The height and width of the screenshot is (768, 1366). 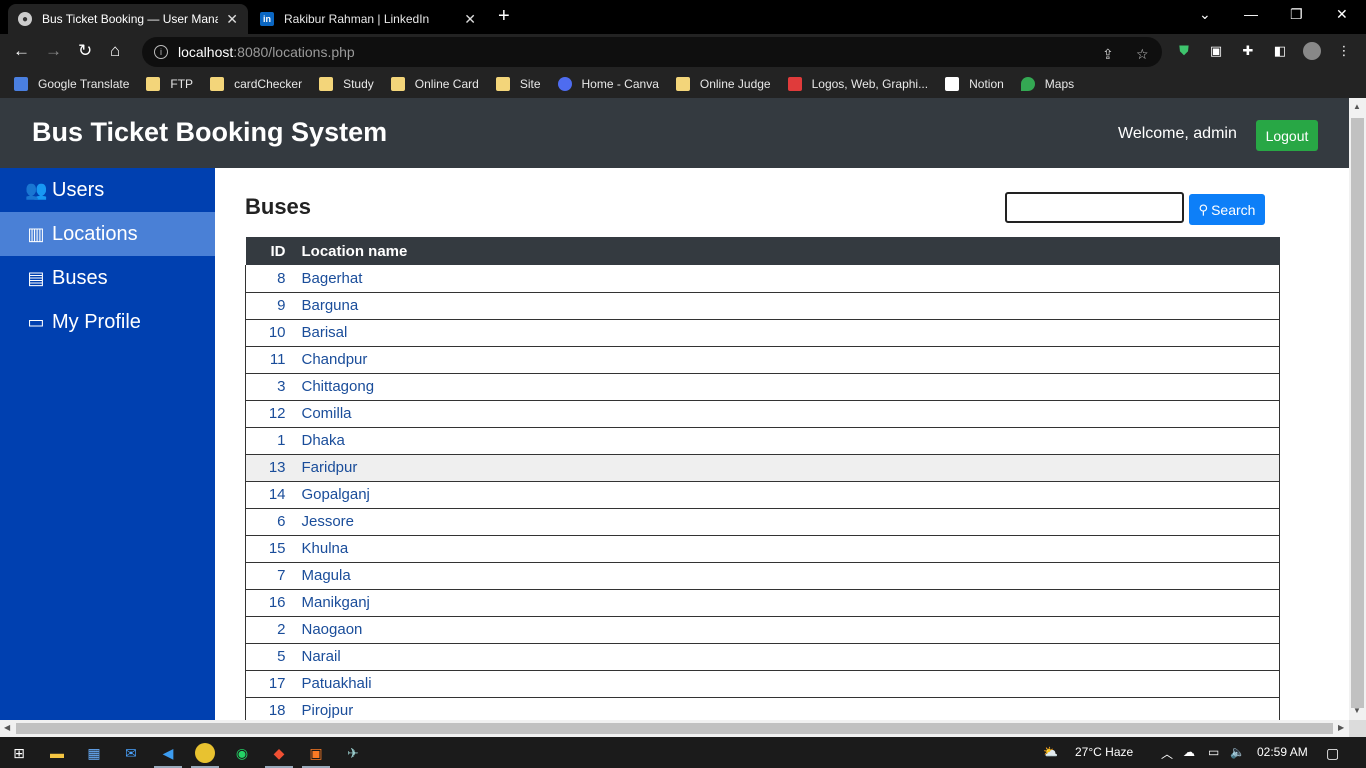 What do you see at coordinates (786, 441) in the screenshot?
I see `cell-location-name: Dhaka` at bounding box center [786, 441].